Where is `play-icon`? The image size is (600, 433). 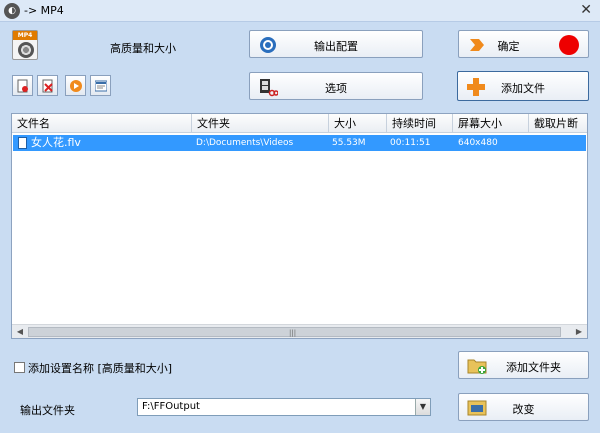 play-icon is located at coordinates (76, 86).